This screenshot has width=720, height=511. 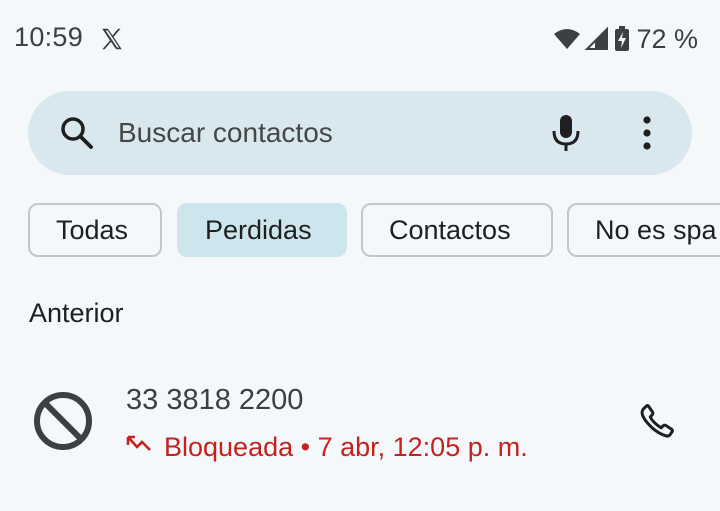 What do you see at coordinates (622, 38) in the screenshot?
I see `battery-charging-icon` at bounding box center [622, 38].